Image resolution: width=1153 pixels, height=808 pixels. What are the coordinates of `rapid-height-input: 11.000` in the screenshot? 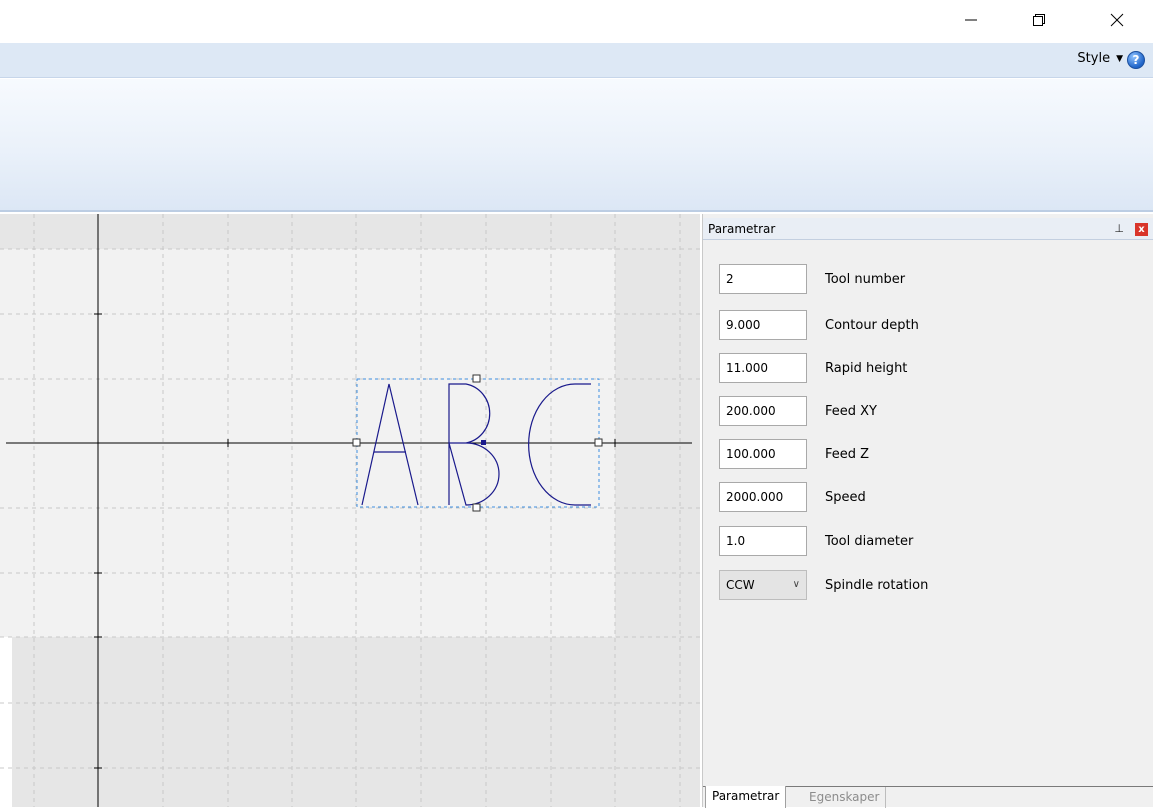 It's located at (763, 368).